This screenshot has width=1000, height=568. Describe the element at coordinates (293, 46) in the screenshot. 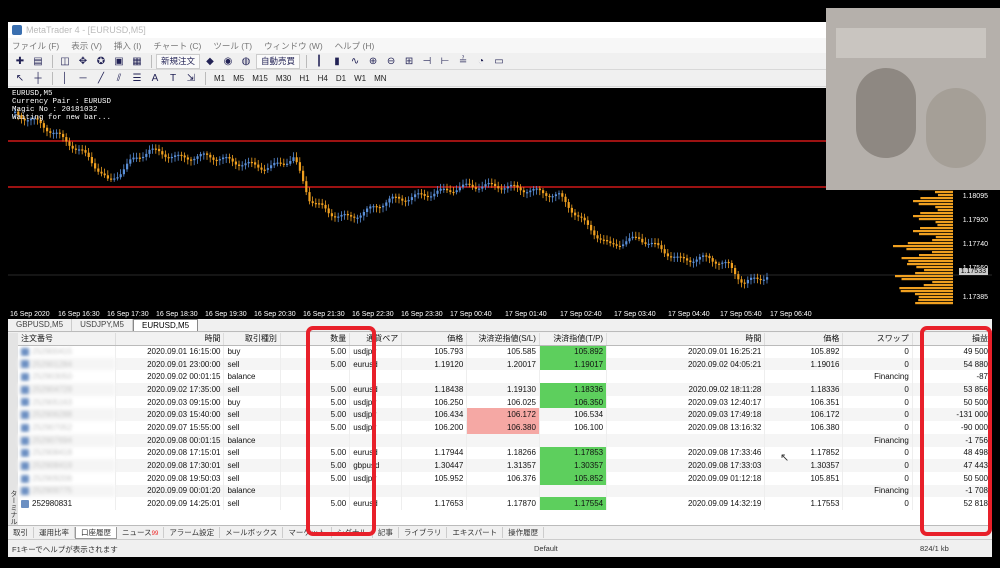

I see `menu-window: ウィンドウ (W)` at that location.